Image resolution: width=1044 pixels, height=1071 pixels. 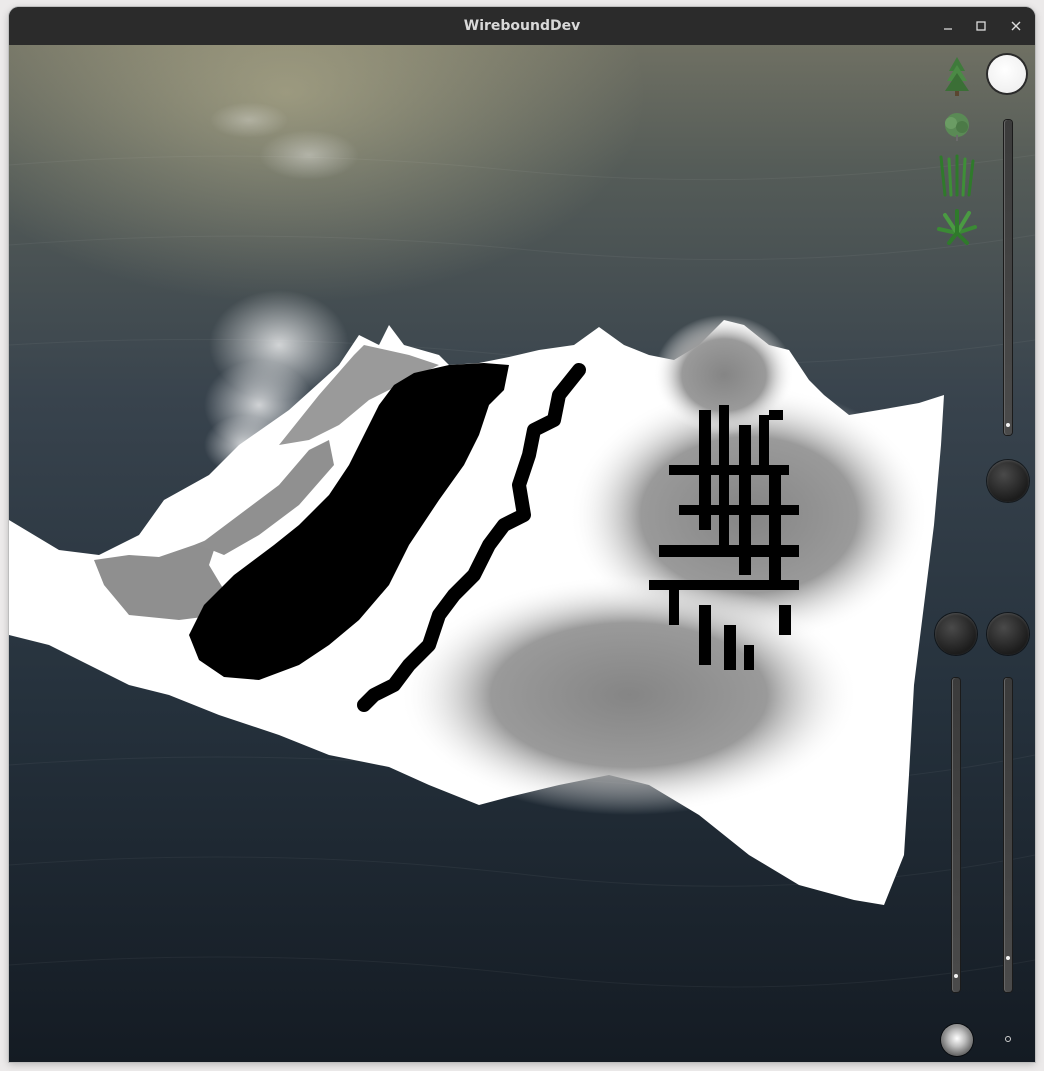 I want to click on soft-brush-button, so click(x=957, y=1040).